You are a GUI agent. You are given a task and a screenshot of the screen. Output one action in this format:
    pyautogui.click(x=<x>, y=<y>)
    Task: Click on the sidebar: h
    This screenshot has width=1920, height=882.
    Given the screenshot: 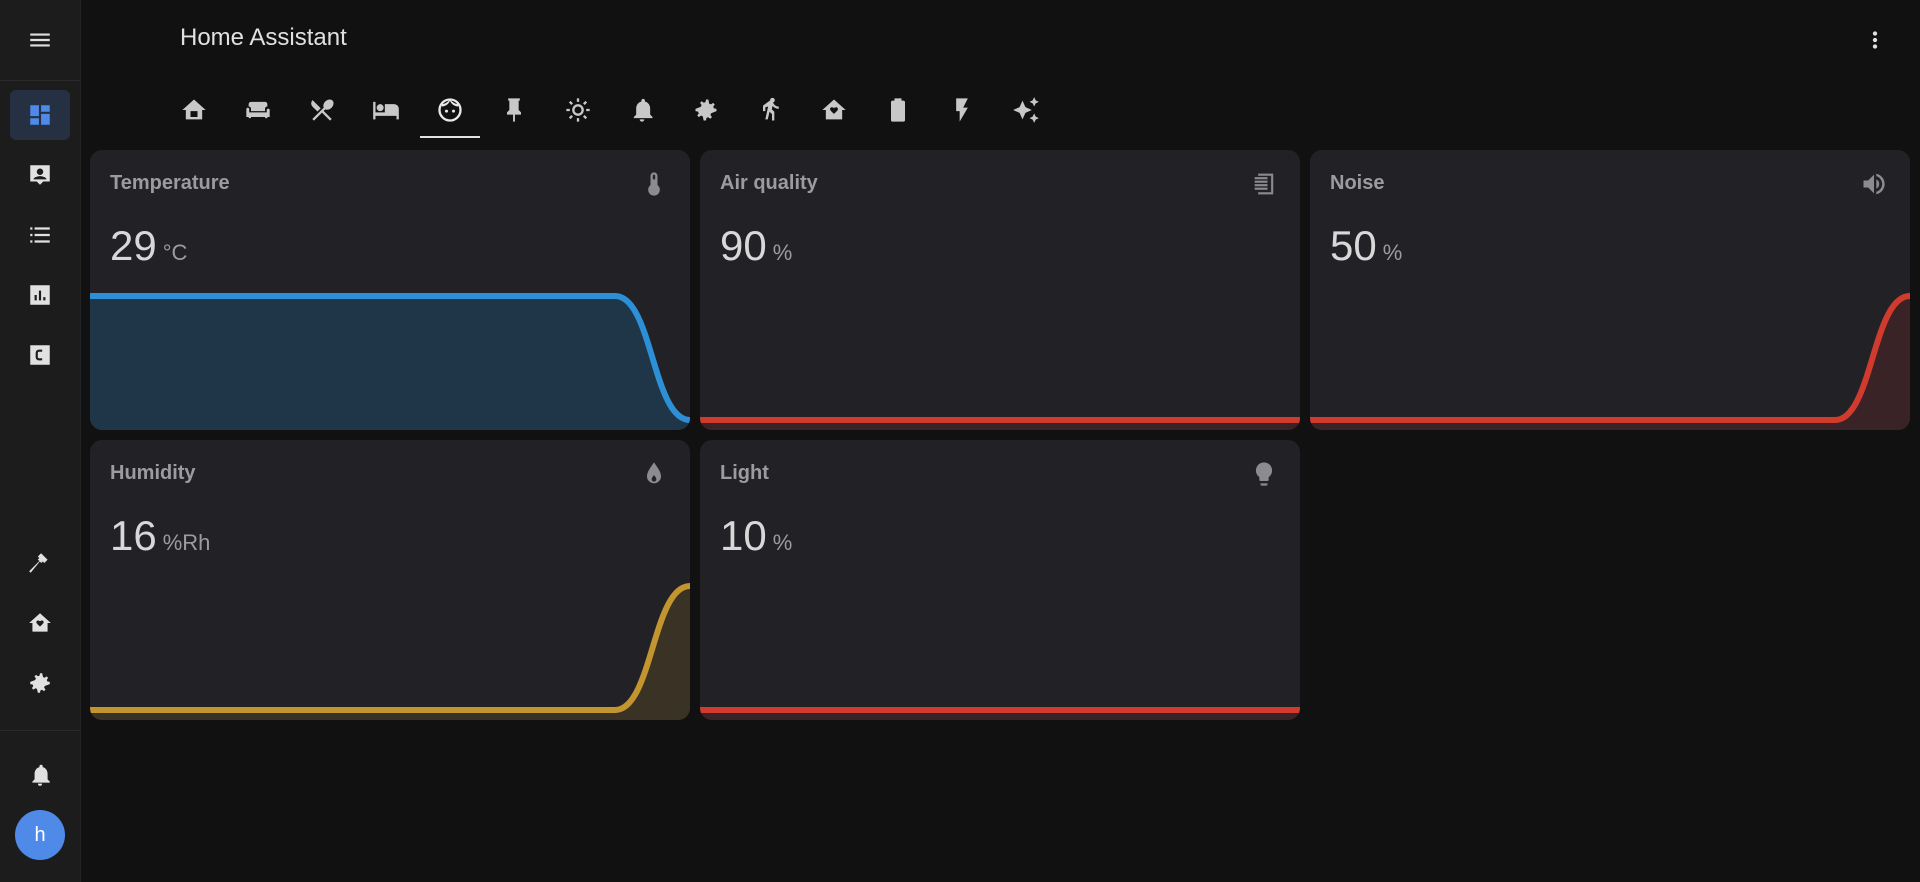 What is the action you would take?
    pyautogui.click(x=40, y=441)
    